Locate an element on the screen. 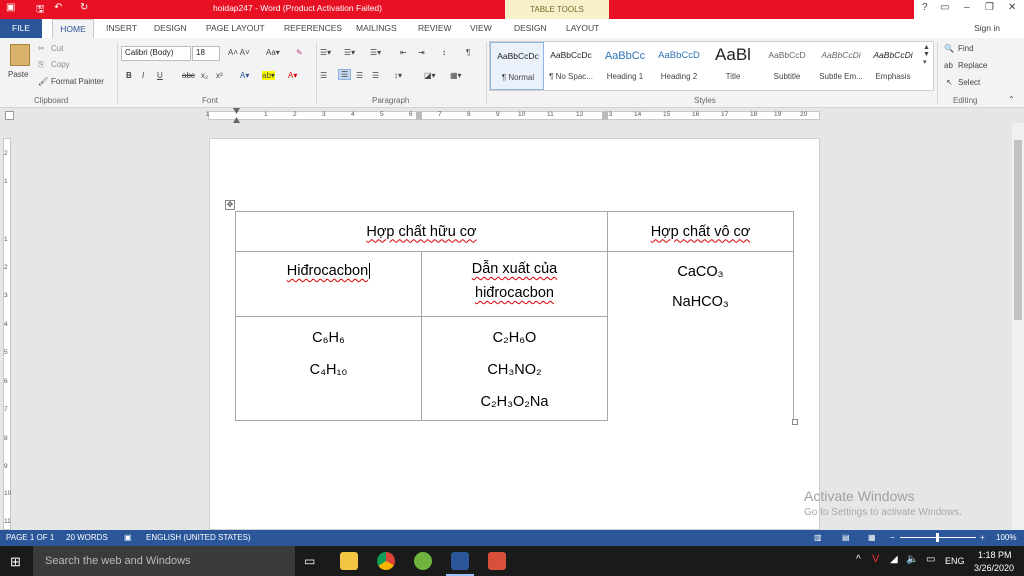 This screenshot has height=576, width=1024. font-size-dropdown: 18 is located at coordinates (206, 53).